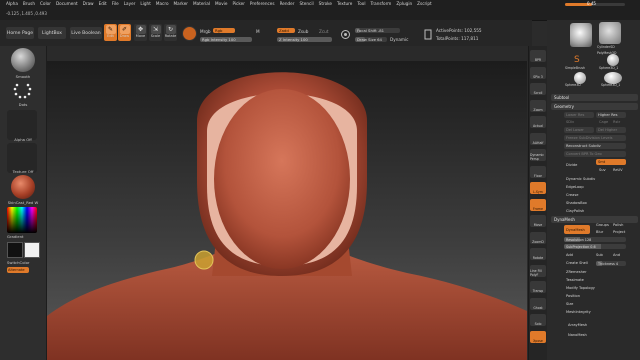 Image resolution: width=640 pixels, height=360 pixels. Describe the element at coordinates (594, 106) in the screenshot. I see `geometry-section: Geometry` at that location.